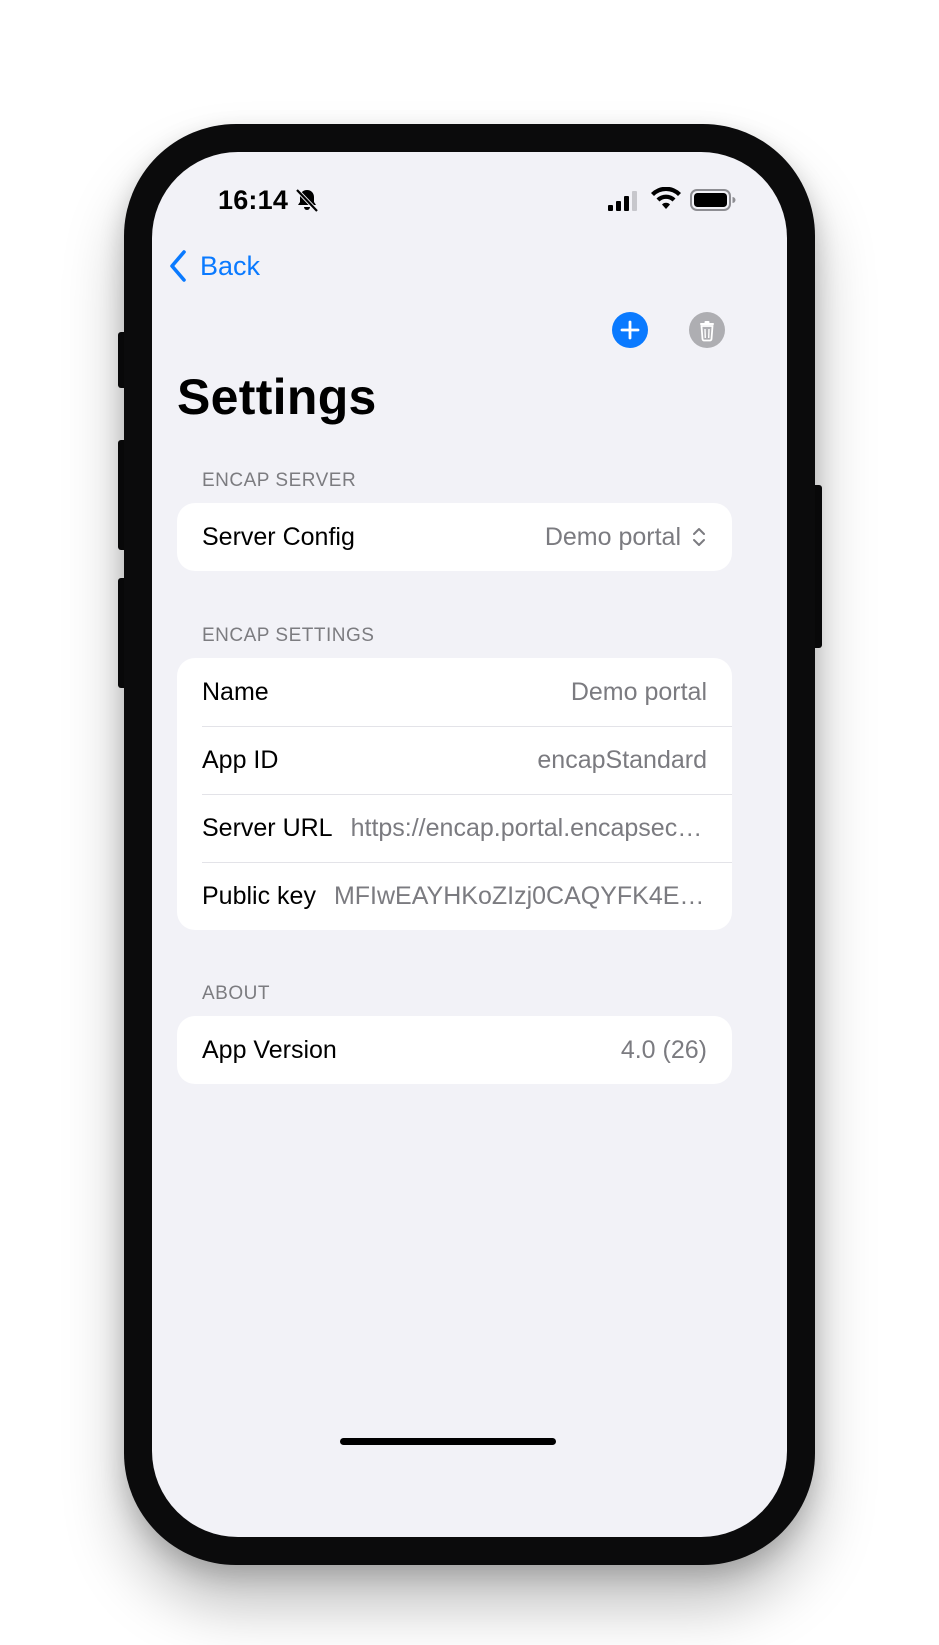  I want to click on row-value: MFIwEAYHKoZIzj0CAQYFK4EEAAoDPgAE, so click(520, 895).